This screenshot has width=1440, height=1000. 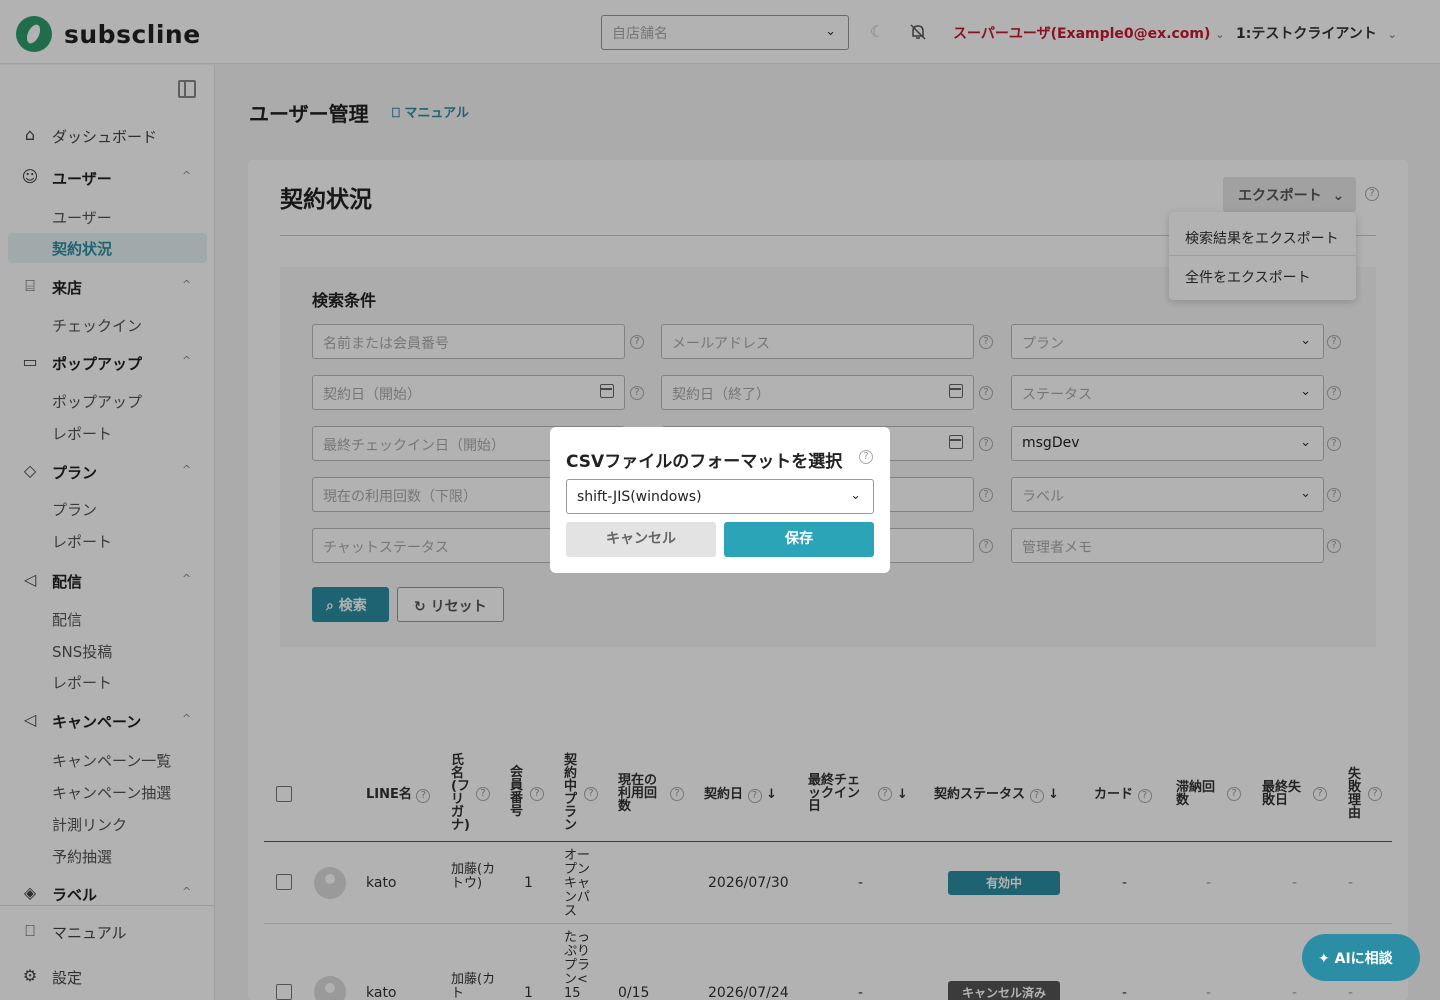 What do you see at coordinates (866, 457) in the screenshot?
I see `help-icon: ?` at bounding box center [866, 457].